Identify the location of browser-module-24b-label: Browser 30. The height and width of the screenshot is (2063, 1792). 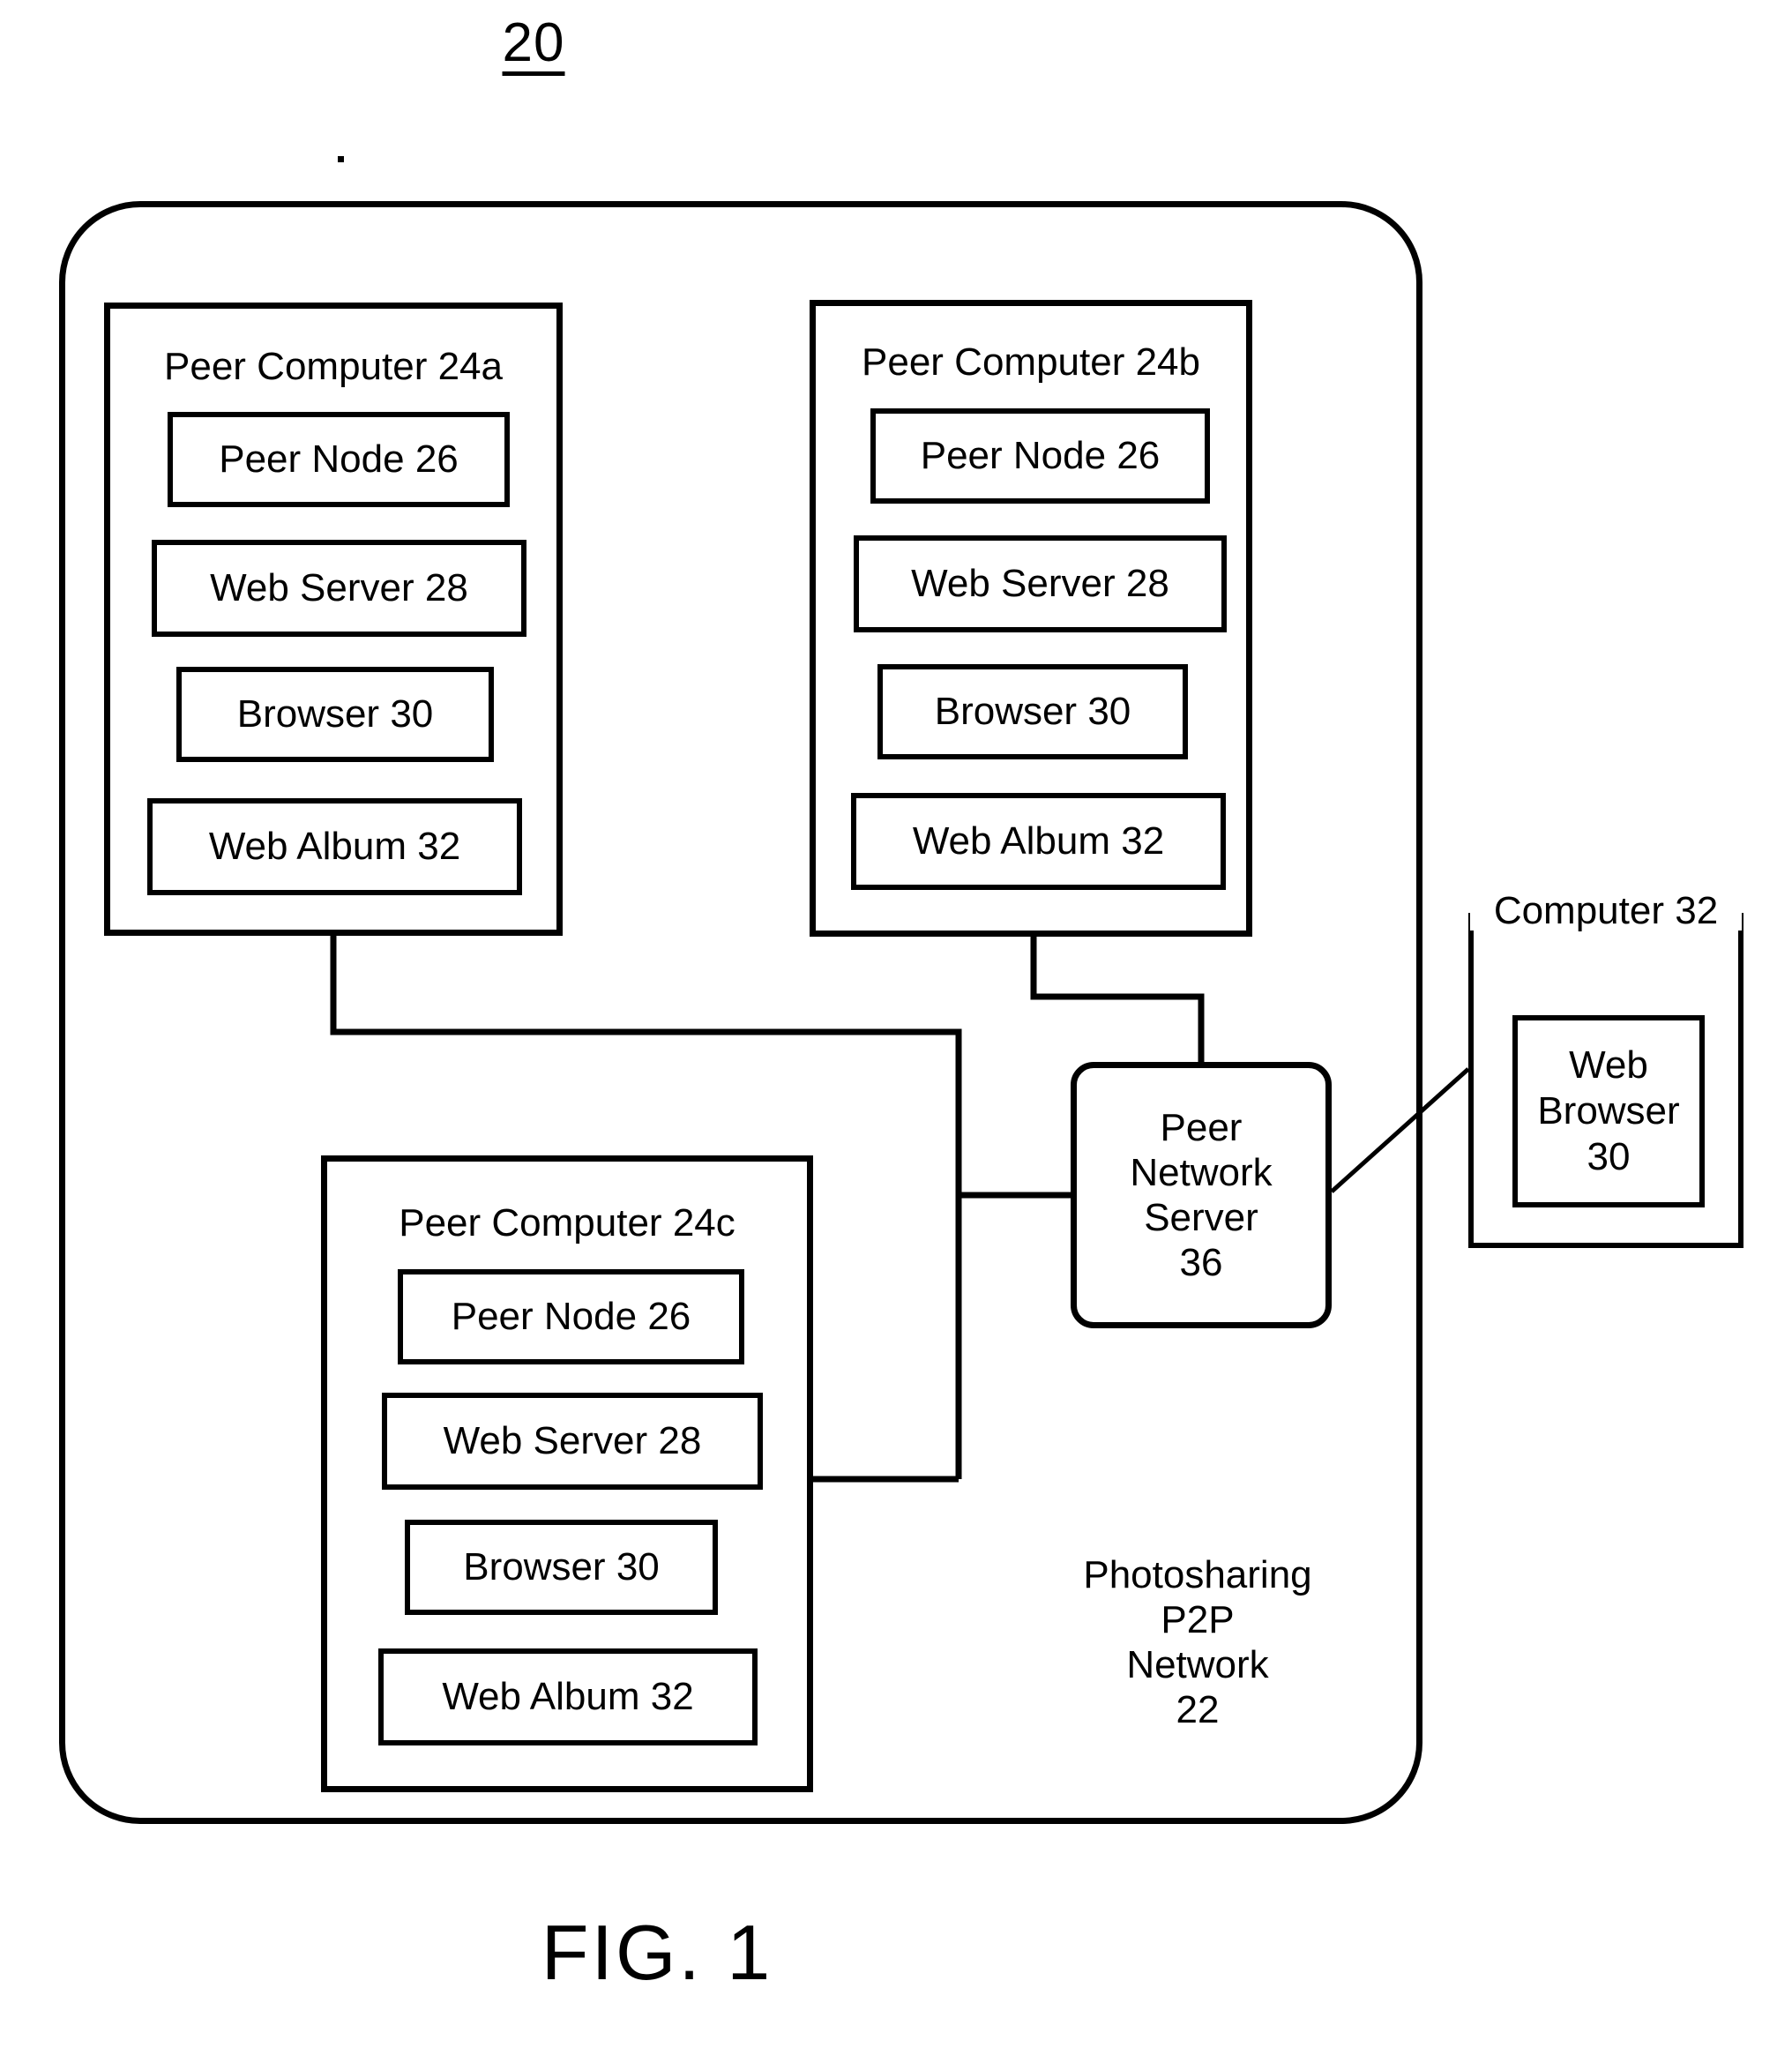
(1032, 711).